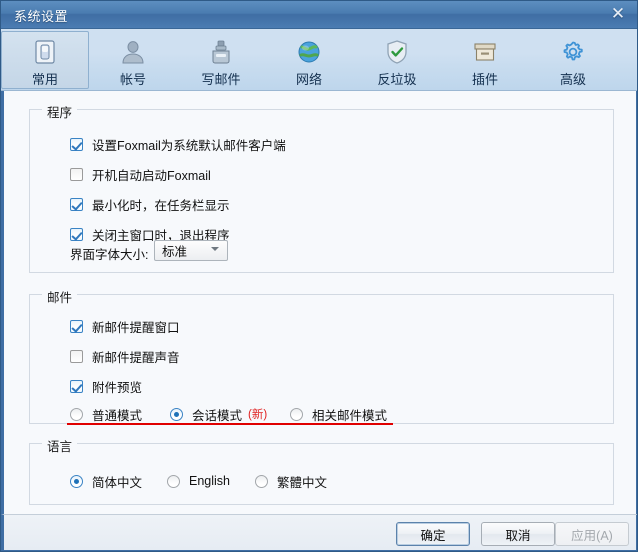 This screenshot has height=552, width=638. What do you see at coordinates (136, 357) in the screenshot?
I see `checkbox-label: 新邮件提醒声音` at bounding box center [136, 357].